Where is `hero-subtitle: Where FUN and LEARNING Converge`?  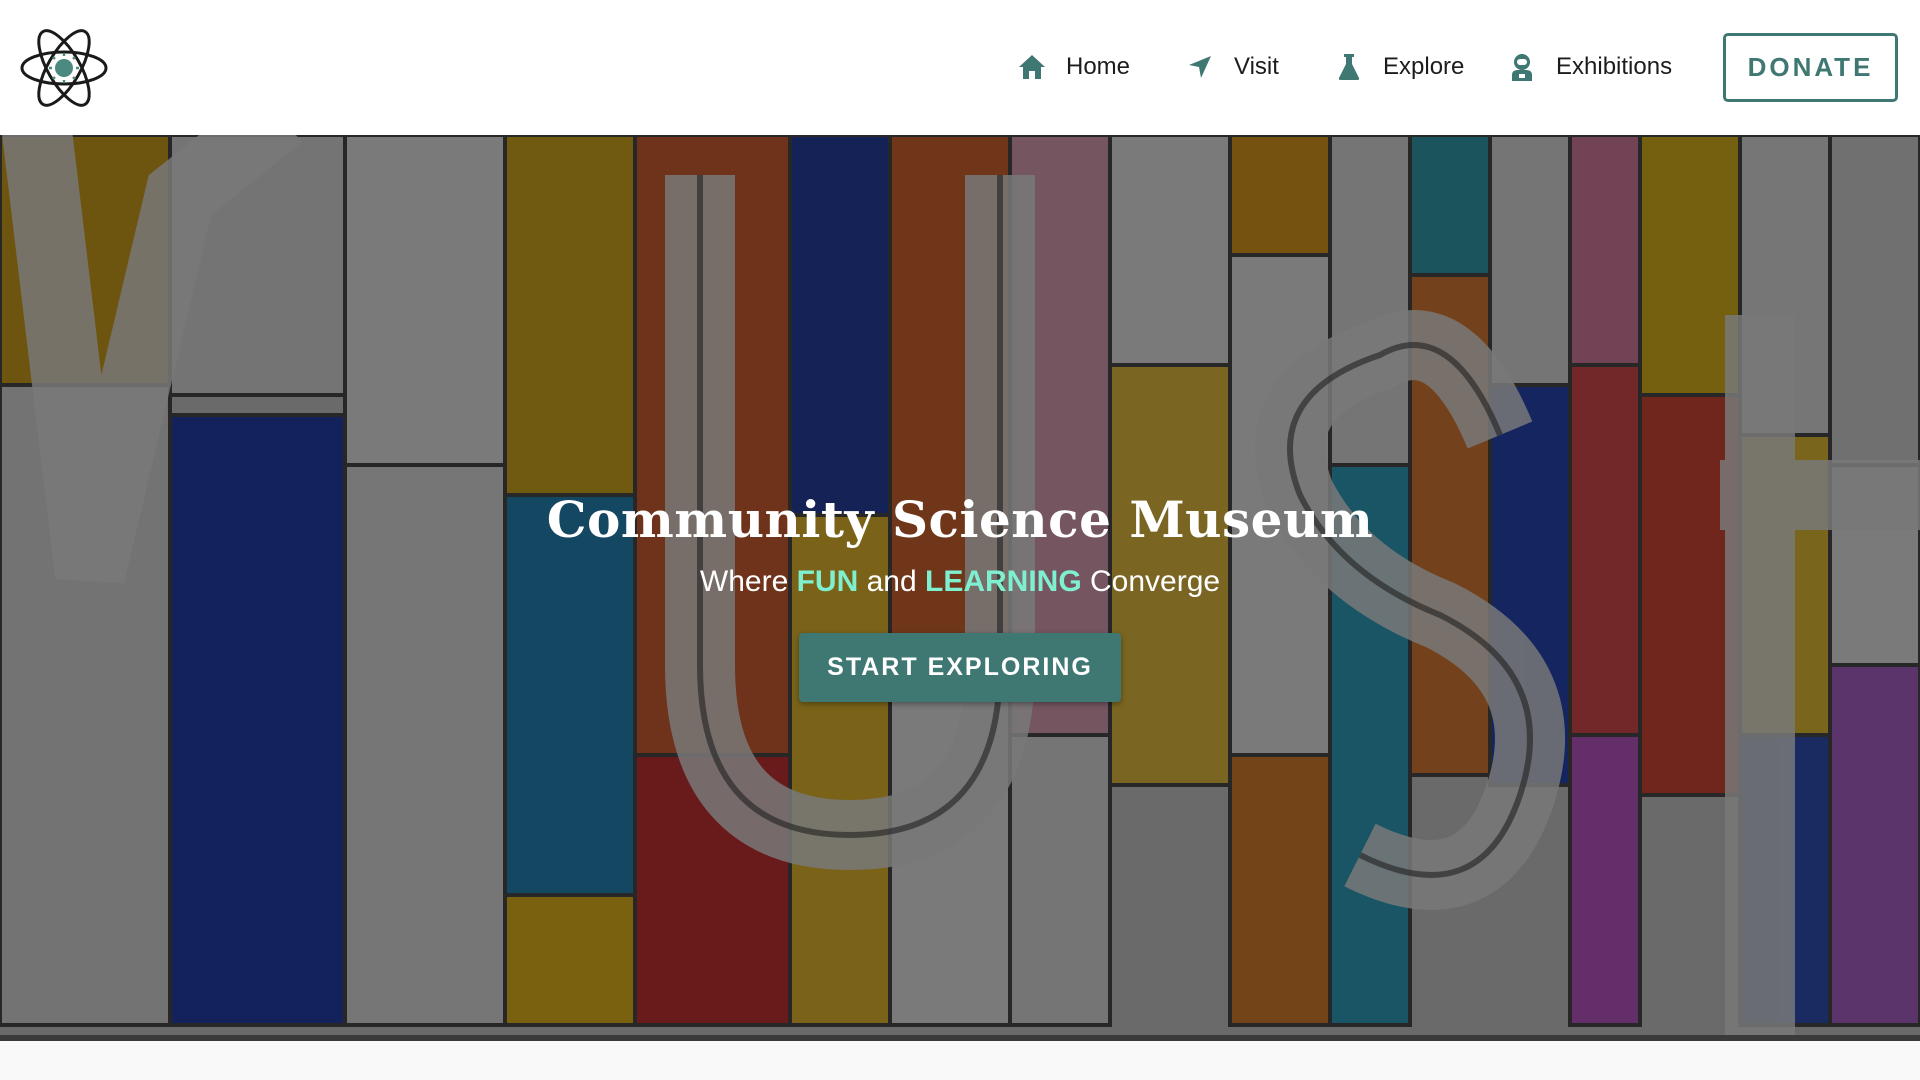 hero-subtitle: Where FUN and LEARNING Converge is located at coordinates (960, 582).